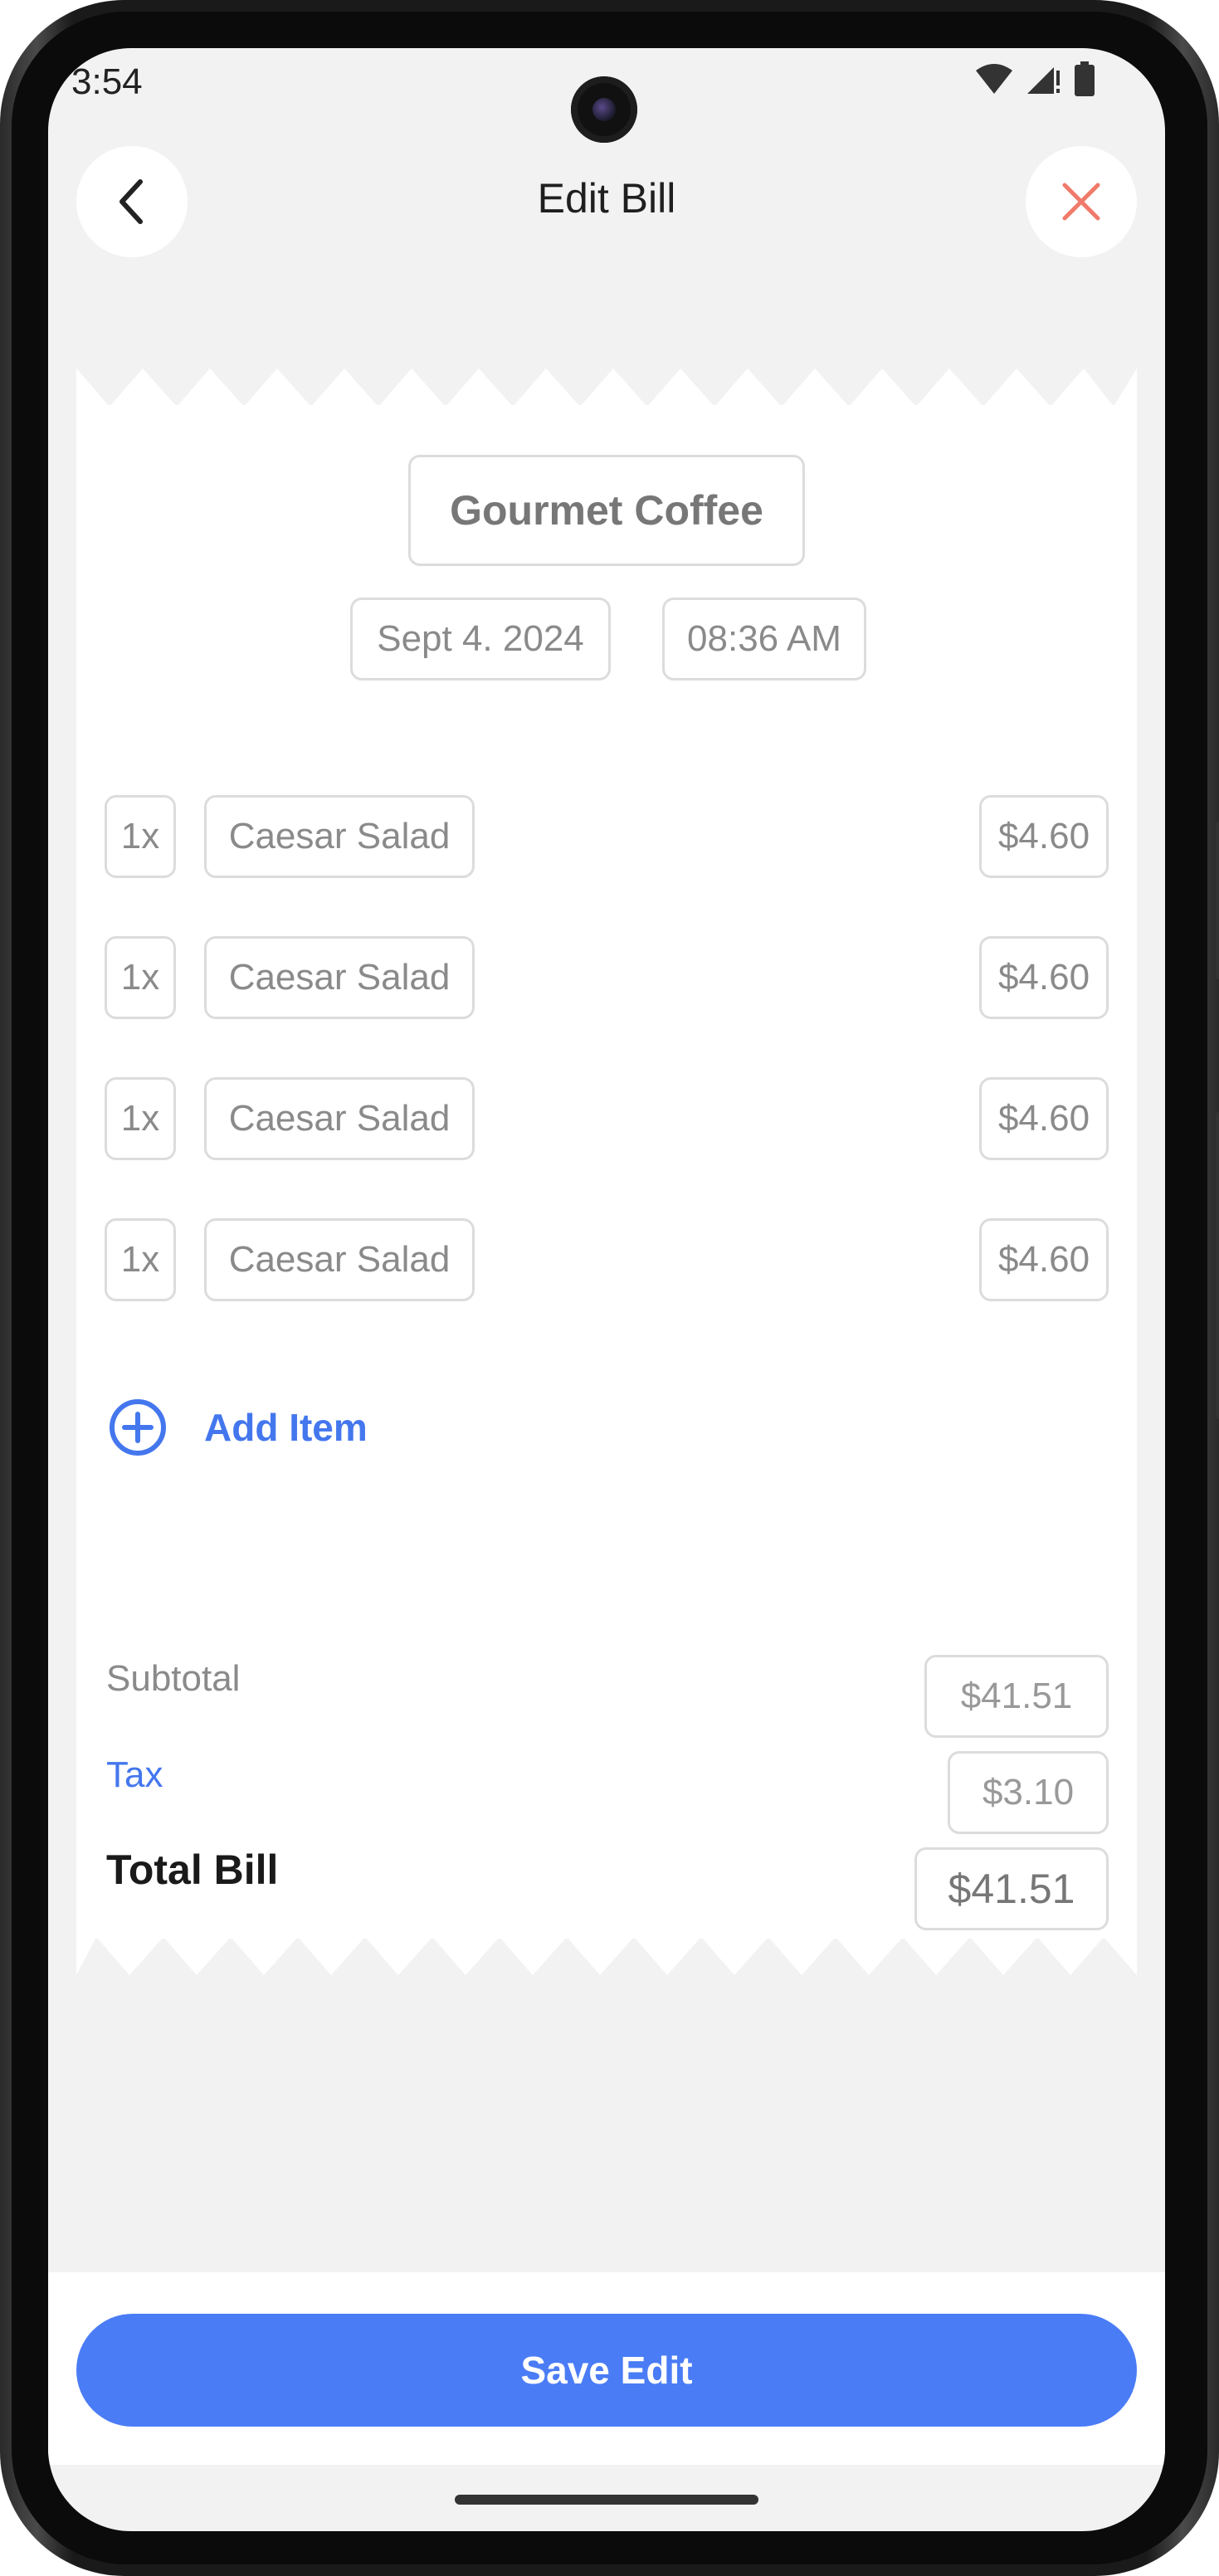  I want to click on store-name-field: Gourmet Coffee, so click(607, 511).